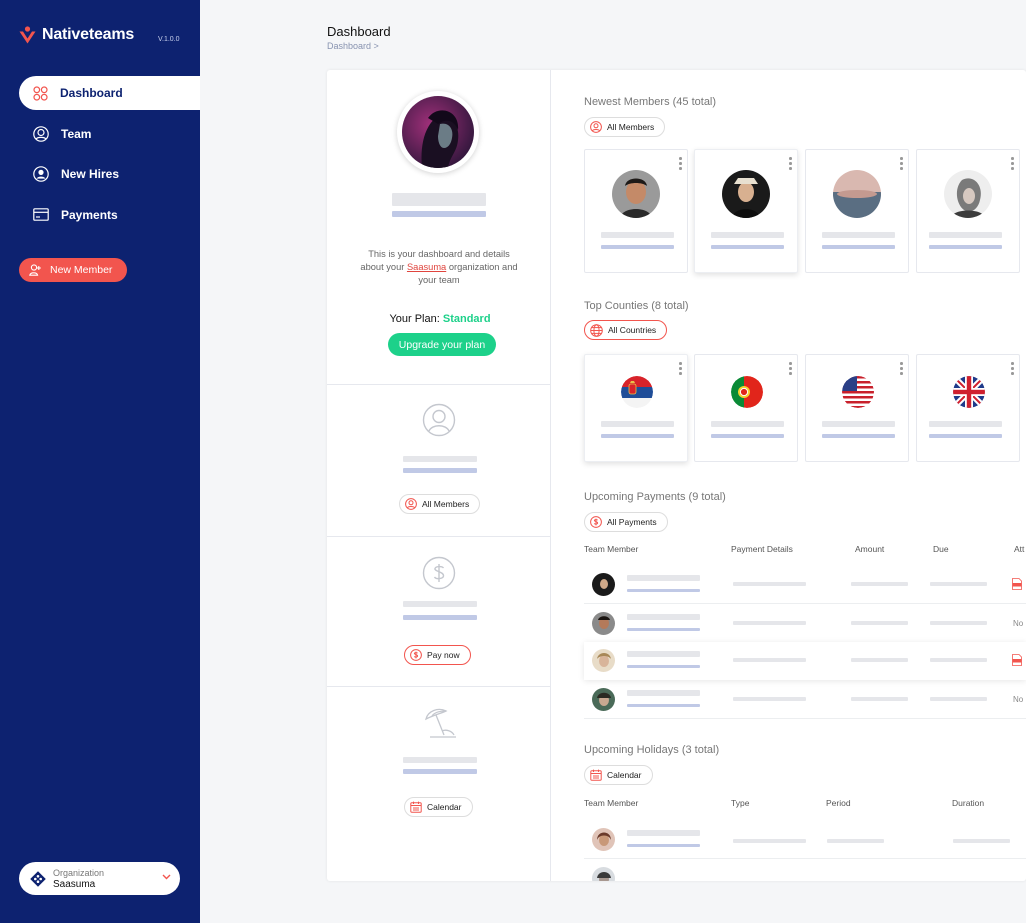 This screenshot has width=1026, height=923. Describe the element at coordinates (968, 803) in the screenshot. I see `column-header: Duration` at that location.